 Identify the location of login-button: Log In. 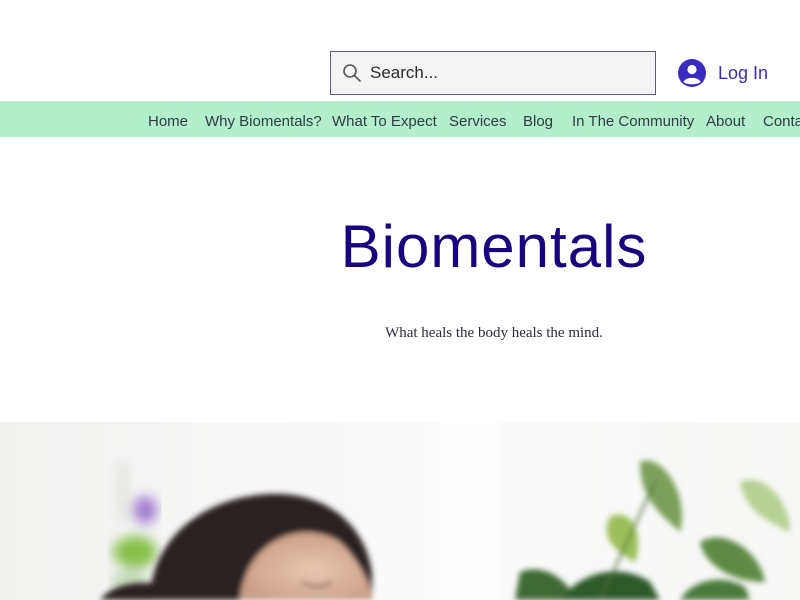
(723, 73).